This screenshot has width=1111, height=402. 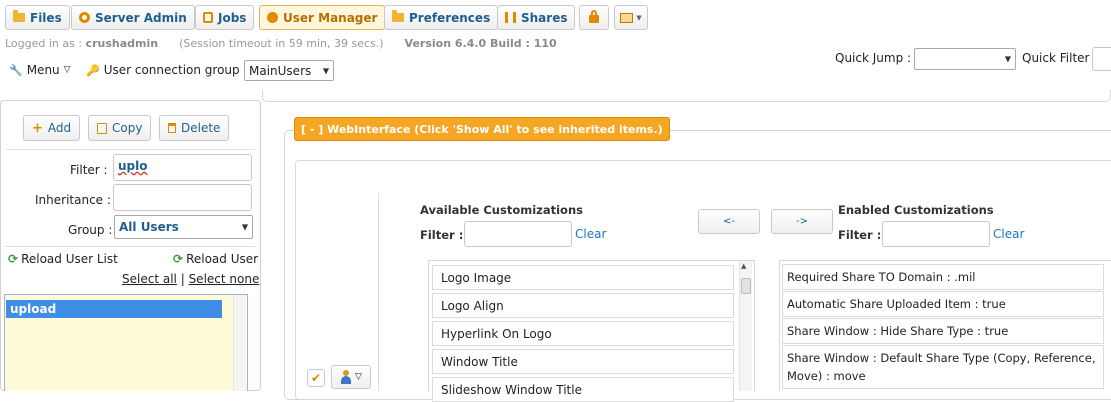 What do you see at coordinates (89, 170) in the screenshot?
I see `filter-label: Filter :` at bounding box center [89, 170].